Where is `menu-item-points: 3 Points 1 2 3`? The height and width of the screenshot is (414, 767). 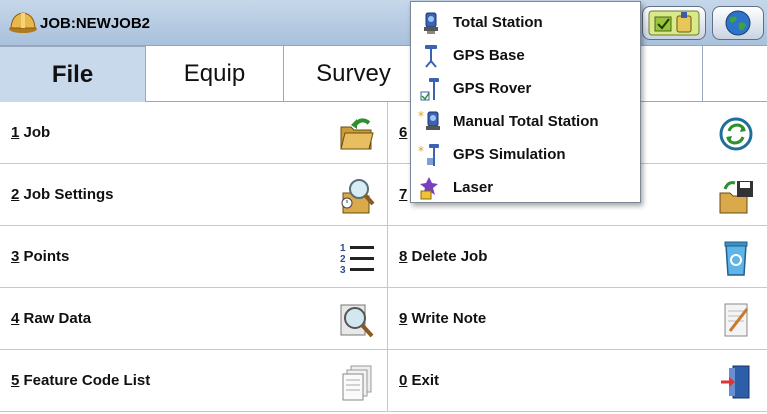 menu-item-points: 3 Points 1 2 3 is located at coordinates (194, 257).